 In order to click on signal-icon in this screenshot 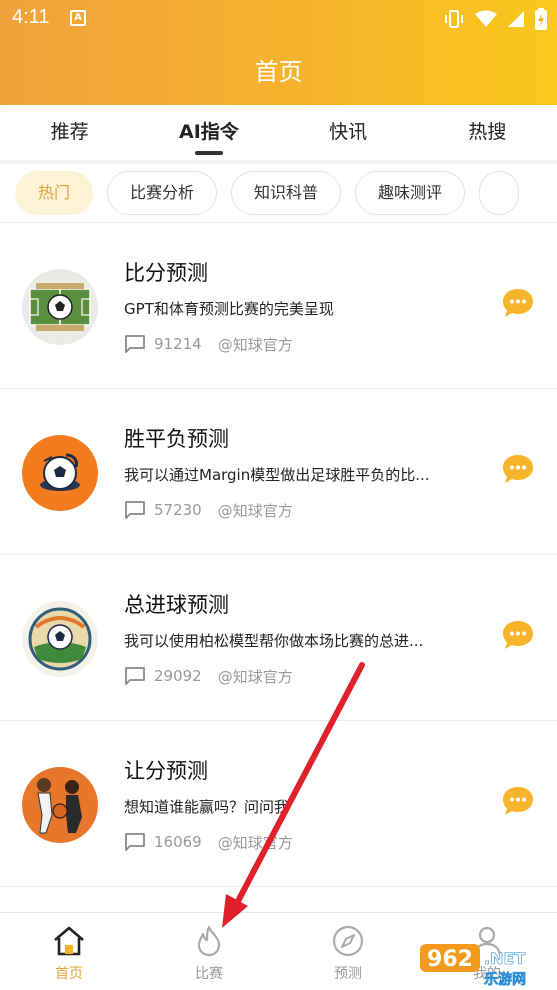, I will do `click(516, 19)`.